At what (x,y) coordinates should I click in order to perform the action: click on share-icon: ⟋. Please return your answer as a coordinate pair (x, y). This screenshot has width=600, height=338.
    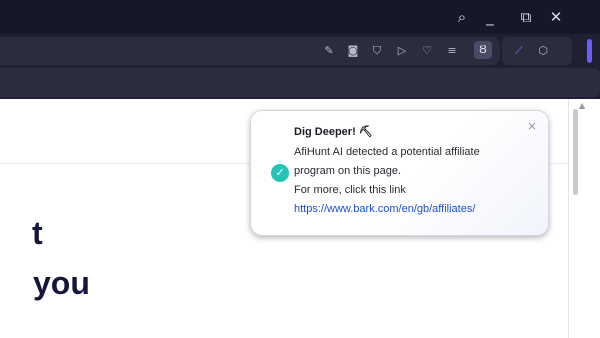
    Looking at the image, I should click on (519, 51).